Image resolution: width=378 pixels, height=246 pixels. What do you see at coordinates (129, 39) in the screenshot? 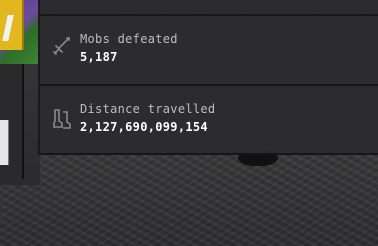
I see `stat-label: Mobs defeated` at bounding box center [129, 39].